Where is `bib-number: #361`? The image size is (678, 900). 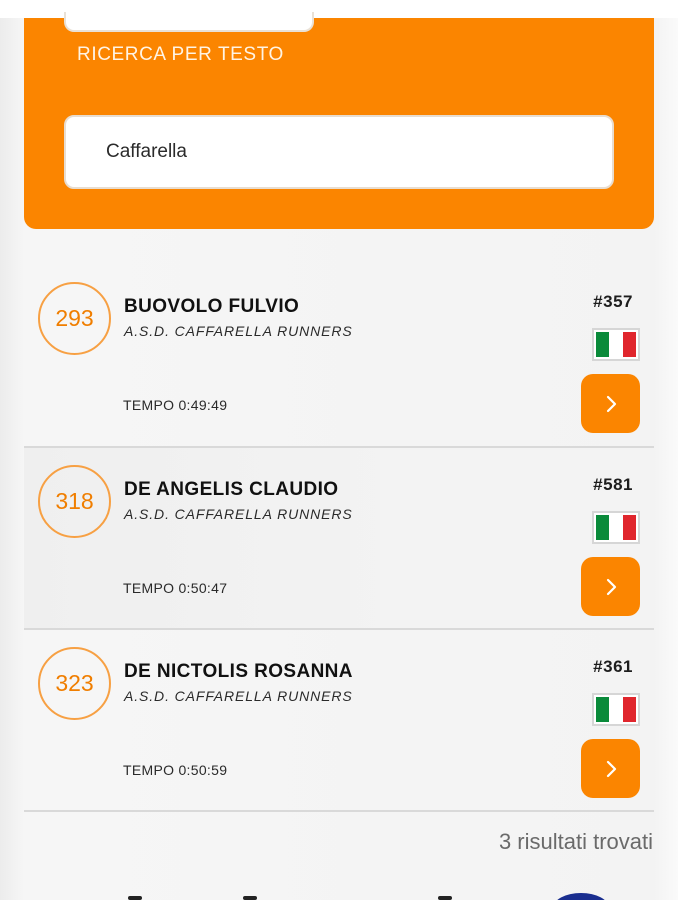
bib-number: #361 is located at coordinates (613, 666).